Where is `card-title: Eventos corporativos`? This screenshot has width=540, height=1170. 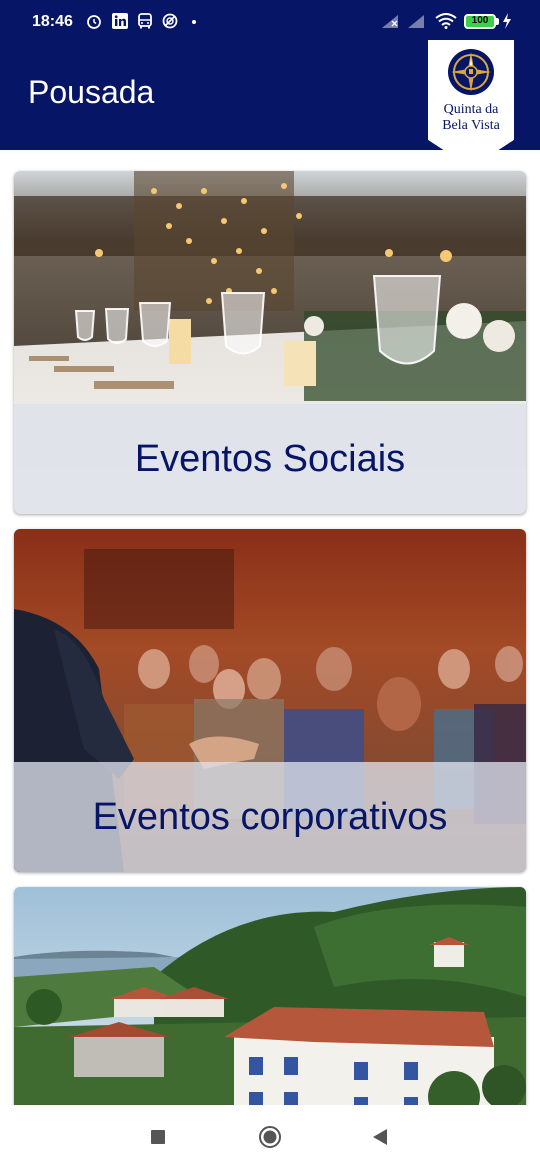
card-title: Eventos corporativos is located at coordinates (270, 816).